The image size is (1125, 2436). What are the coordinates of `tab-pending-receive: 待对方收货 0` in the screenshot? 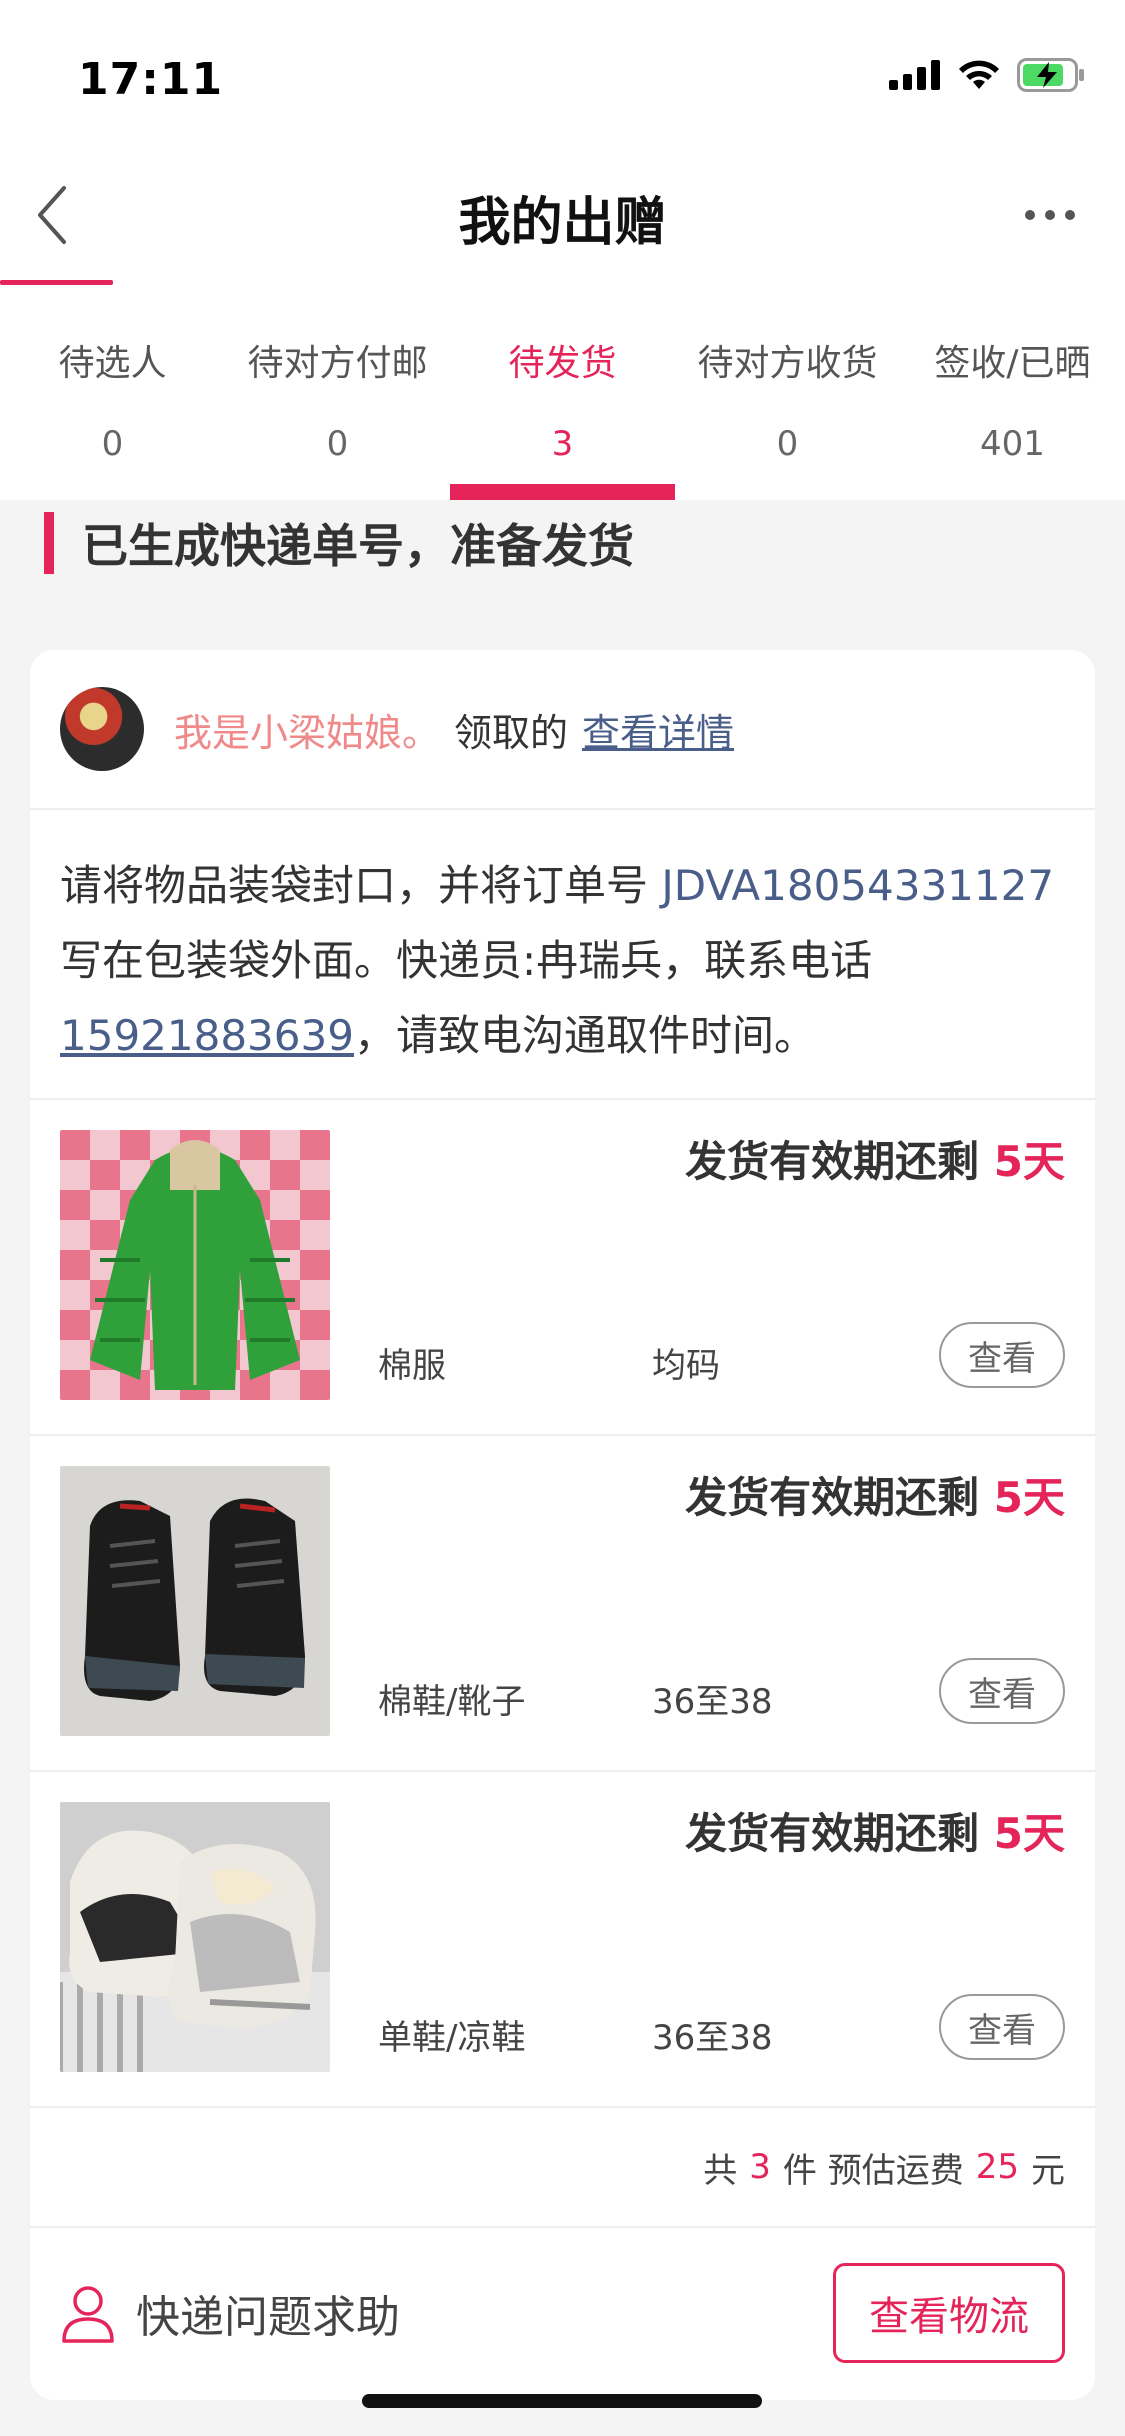 It's located at (787, 415).